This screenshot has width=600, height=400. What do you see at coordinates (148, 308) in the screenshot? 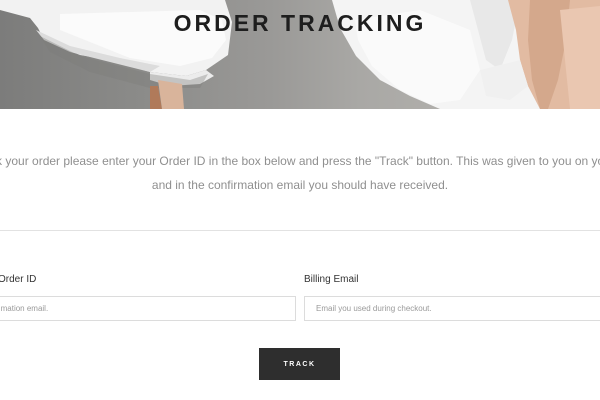
I see `order-id-input` at bounding box center [148, 308].